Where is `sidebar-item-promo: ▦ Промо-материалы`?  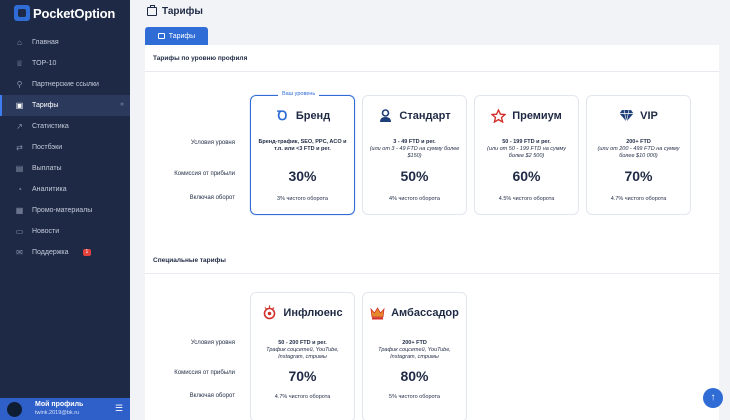
sidebar-item-promo: ▦ Промо-материалы is located at coordinates (65, 210).